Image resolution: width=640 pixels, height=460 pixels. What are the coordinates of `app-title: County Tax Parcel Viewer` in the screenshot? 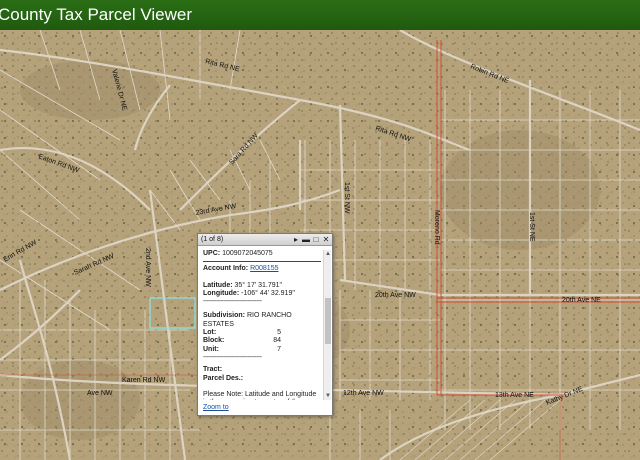 It's located at (96, 14).